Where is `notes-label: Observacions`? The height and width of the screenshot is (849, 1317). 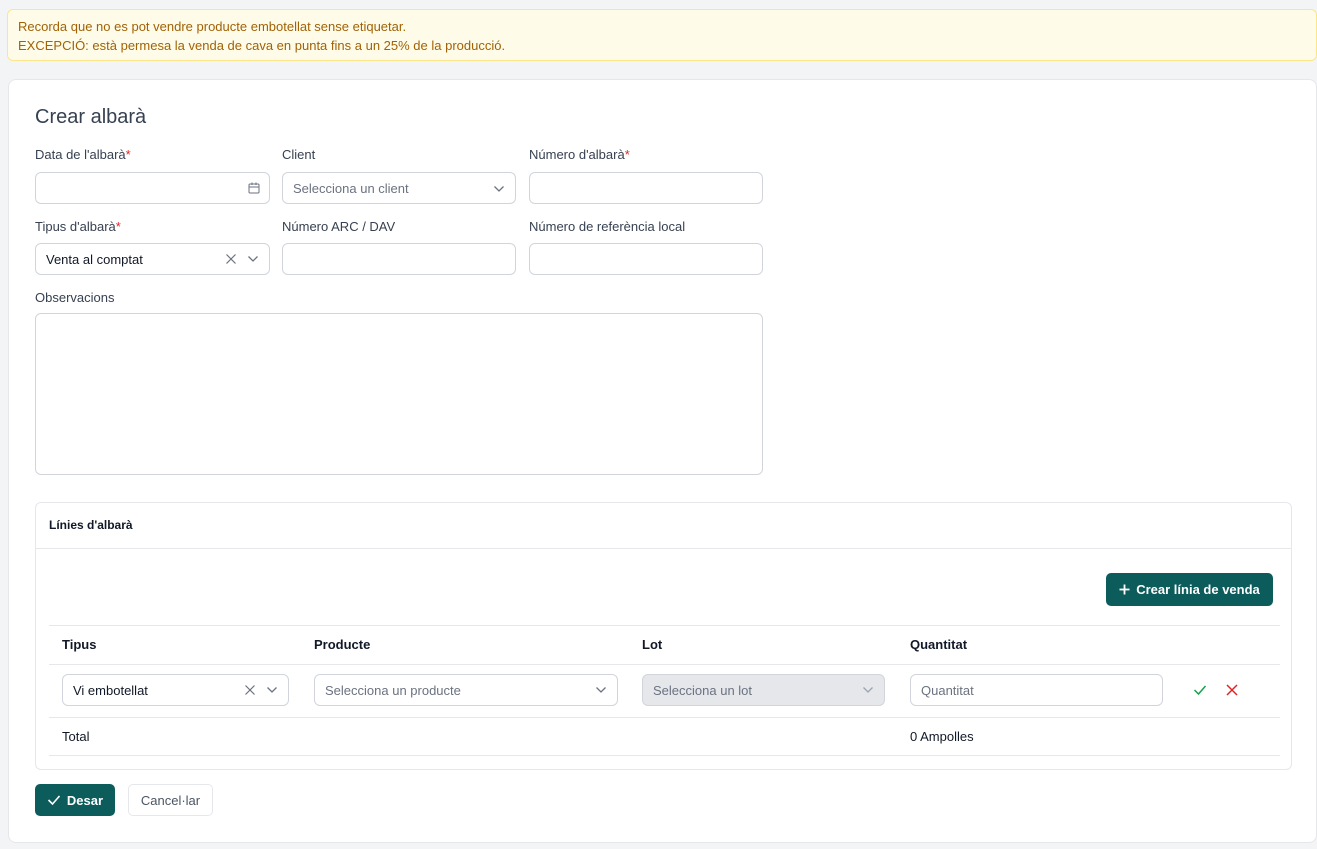 notes-label: Observacions is located at coordinates (75, 297).